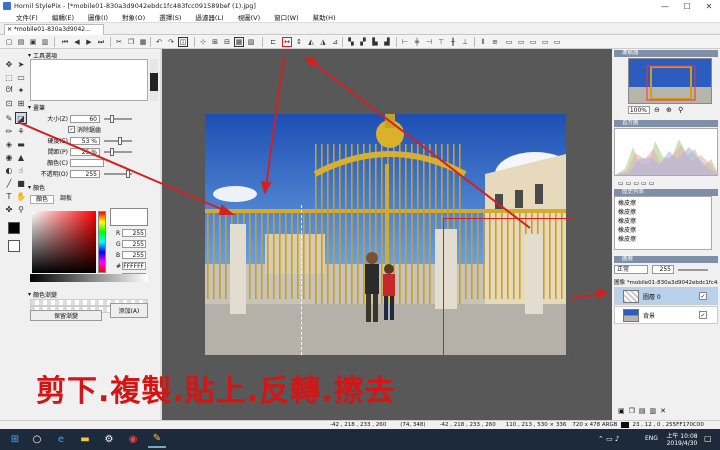 This screenshot has width=720, height=450. What do you see at coordinates (85, 439) in the screenshot?
I see `explorer-icon: ▬` at bounding box center [85, 439].